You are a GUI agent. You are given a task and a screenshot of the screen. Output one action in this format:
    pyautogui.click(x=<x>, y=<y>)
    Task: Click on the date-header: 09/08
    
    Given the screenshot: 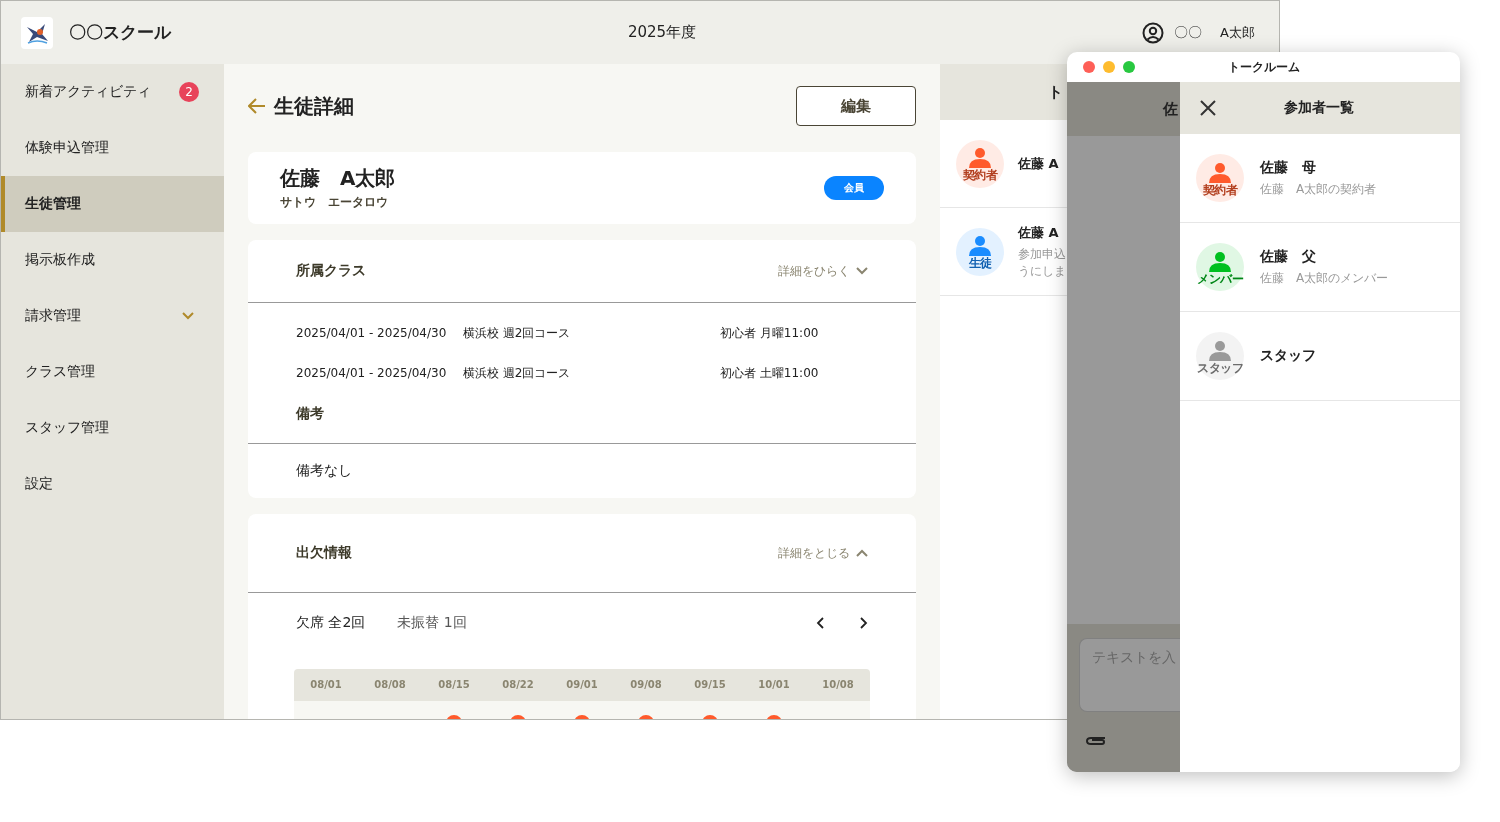 What is the action you would take?
    pyautogui.click(x=646, y=685)
    